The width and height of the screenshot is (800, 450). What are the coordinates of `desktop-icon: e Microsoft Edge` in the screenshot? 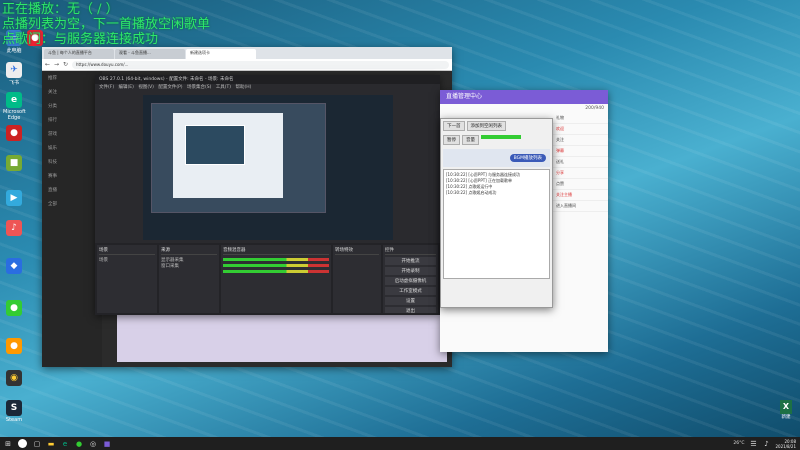 It's located at (14, 106).